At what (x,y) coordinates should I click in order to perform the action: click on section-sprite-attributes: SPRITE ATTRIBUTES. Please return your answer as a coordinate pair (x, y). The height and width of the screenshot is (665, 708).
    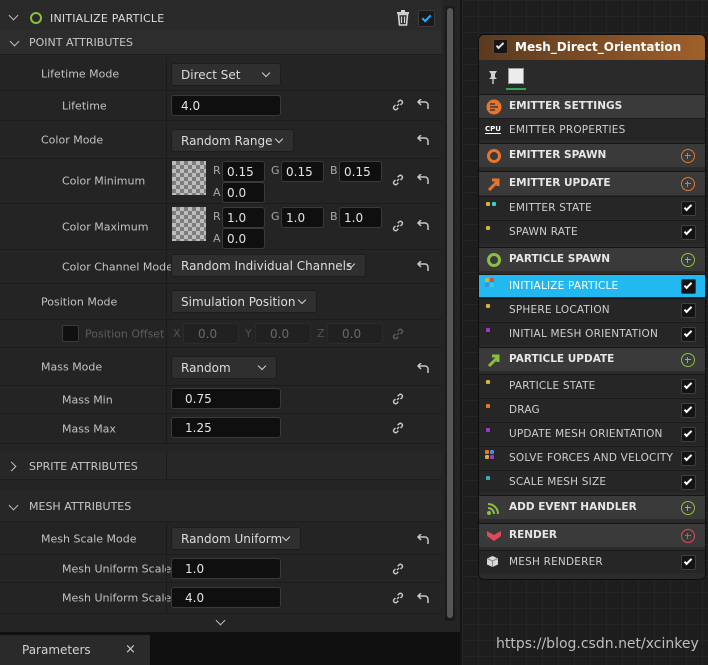
    Looking at the image, I should click on (221, 466).